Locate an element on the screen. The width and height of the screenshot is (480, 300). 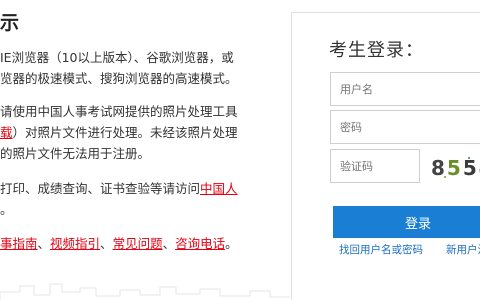
help-links: 事指南、视频指引、常见问题、咨询电话。 is located at coordinates (119, 243).